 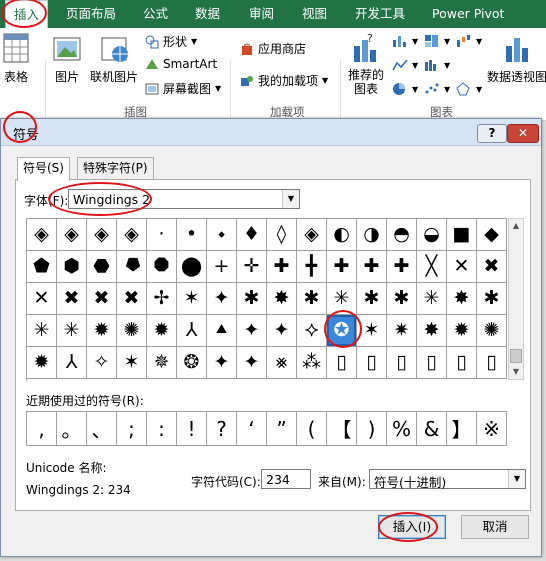 I want to click on symbol-cell: ✺, so click(x=132, y=331).